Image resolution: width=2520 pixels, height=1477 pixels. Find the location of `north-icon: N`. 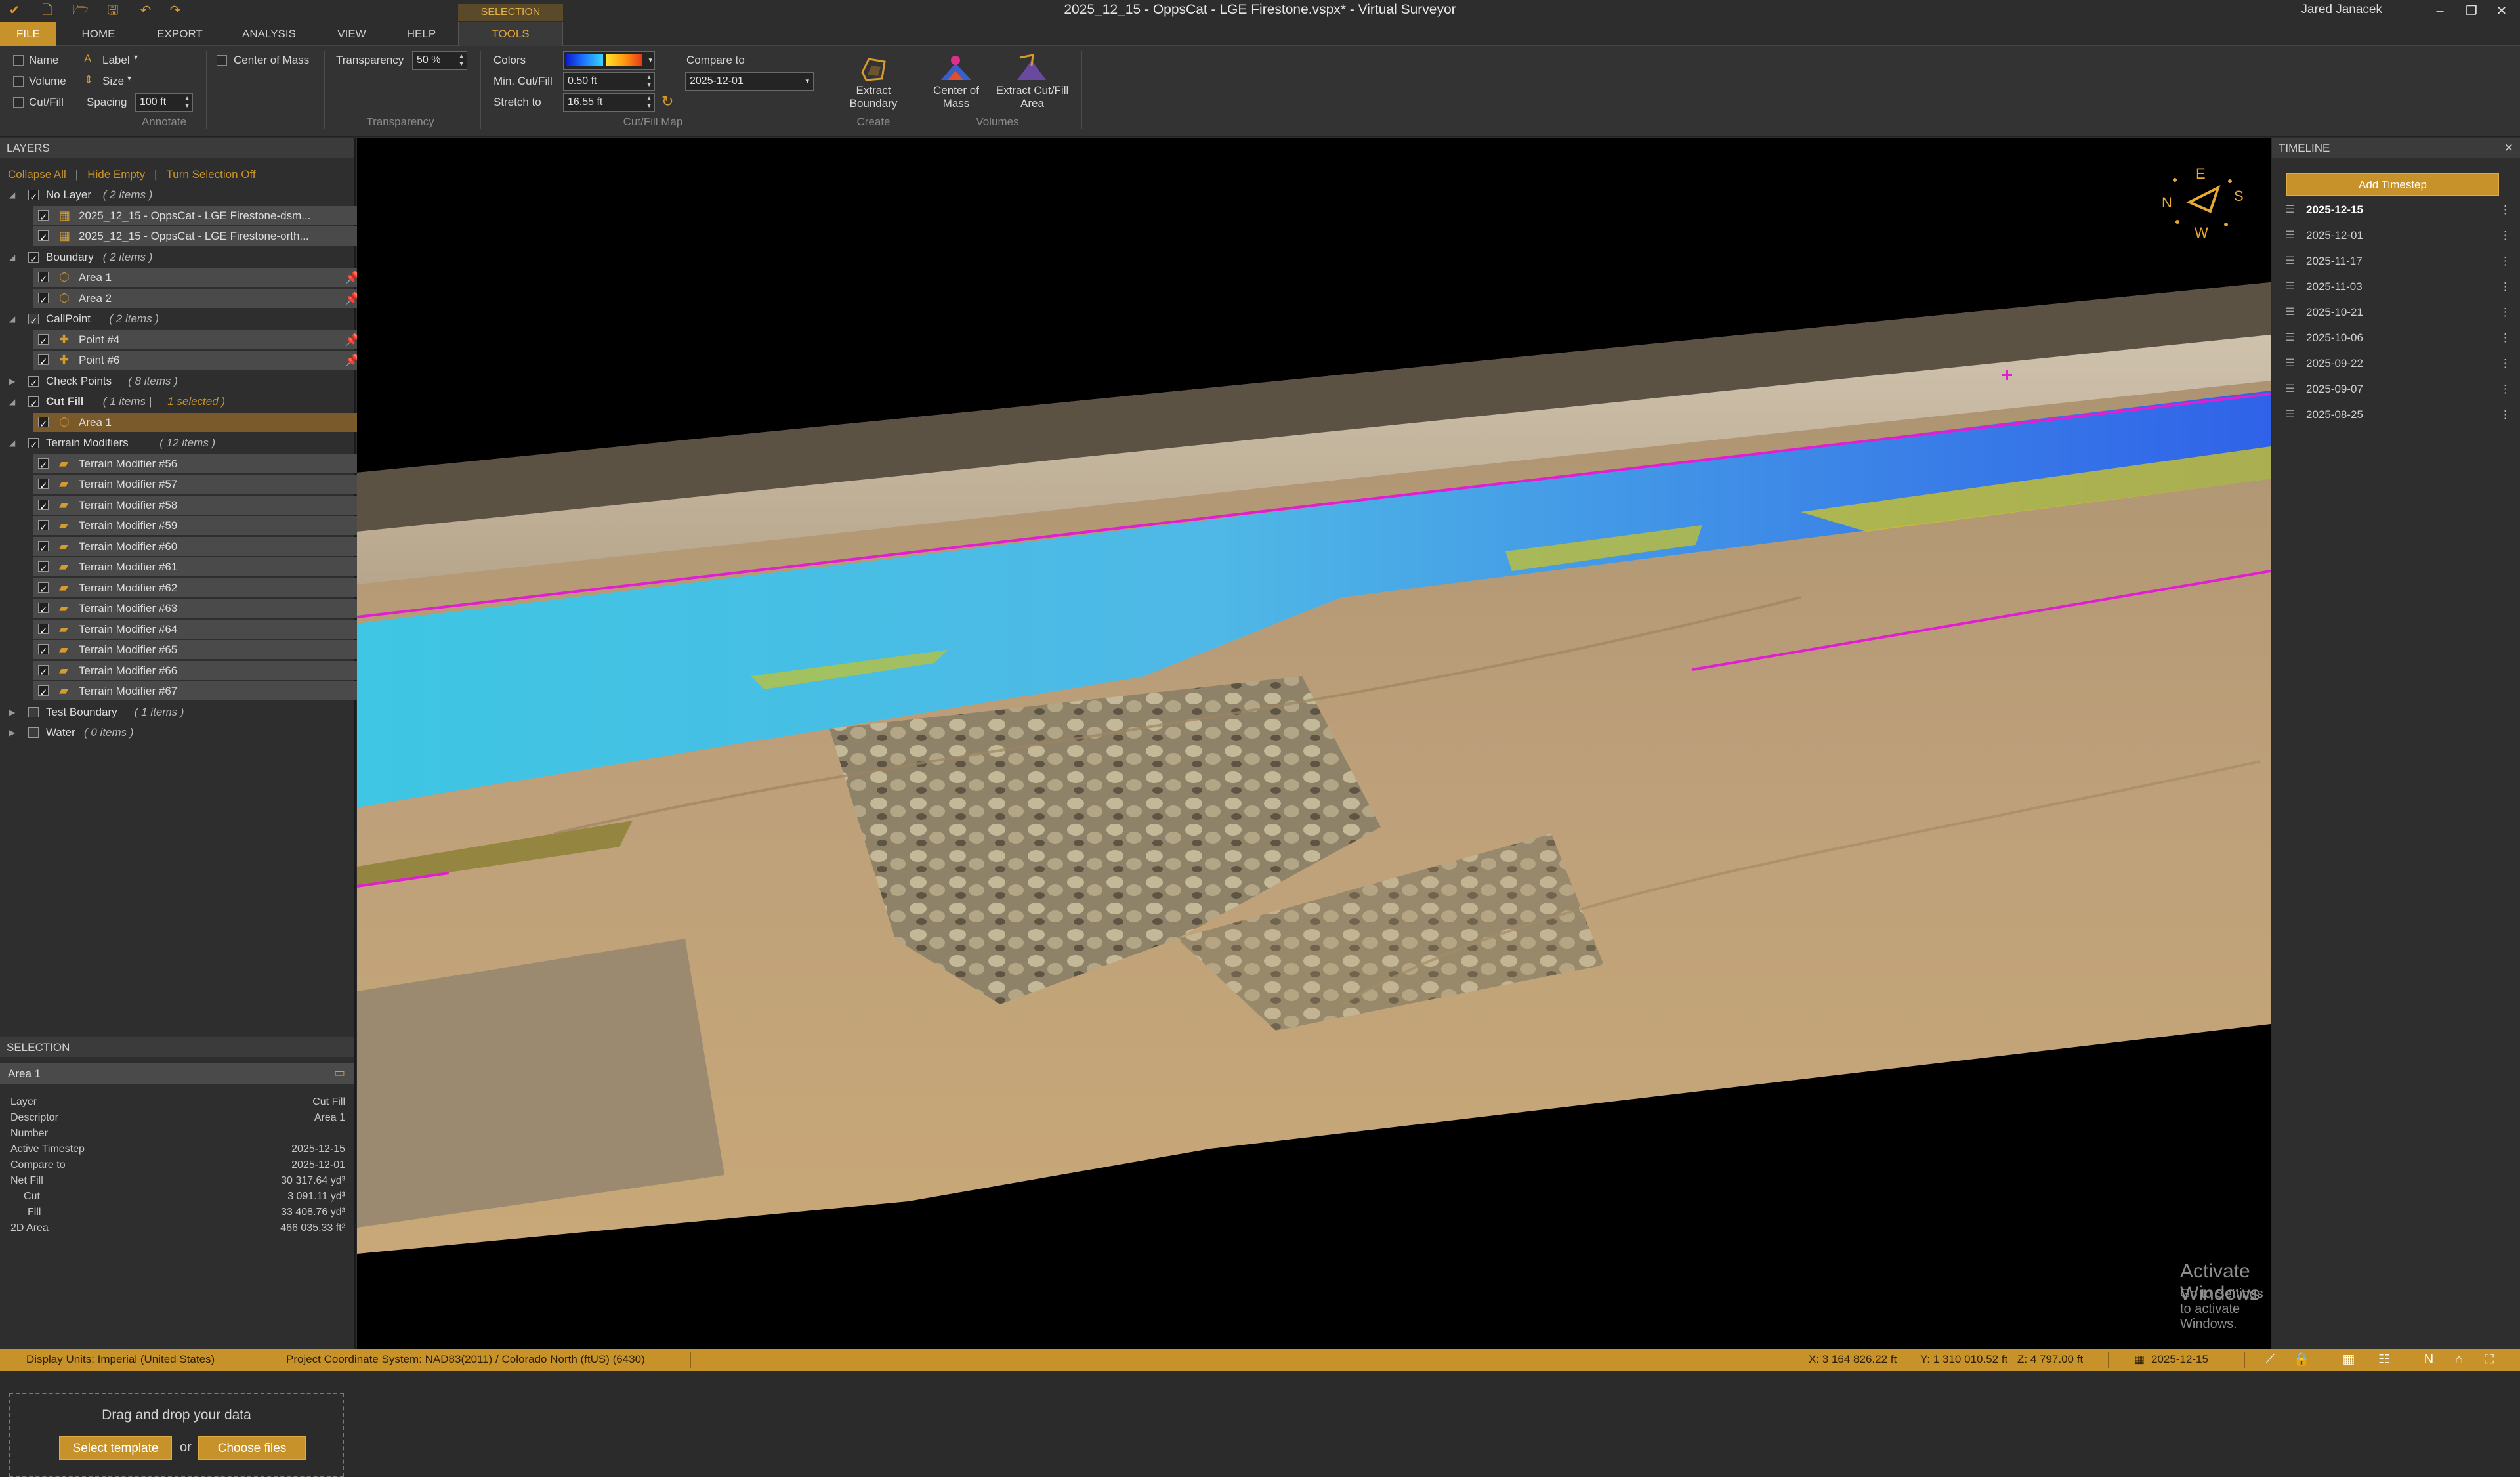

north-icon: N is located at coordinates (2428, 1359).